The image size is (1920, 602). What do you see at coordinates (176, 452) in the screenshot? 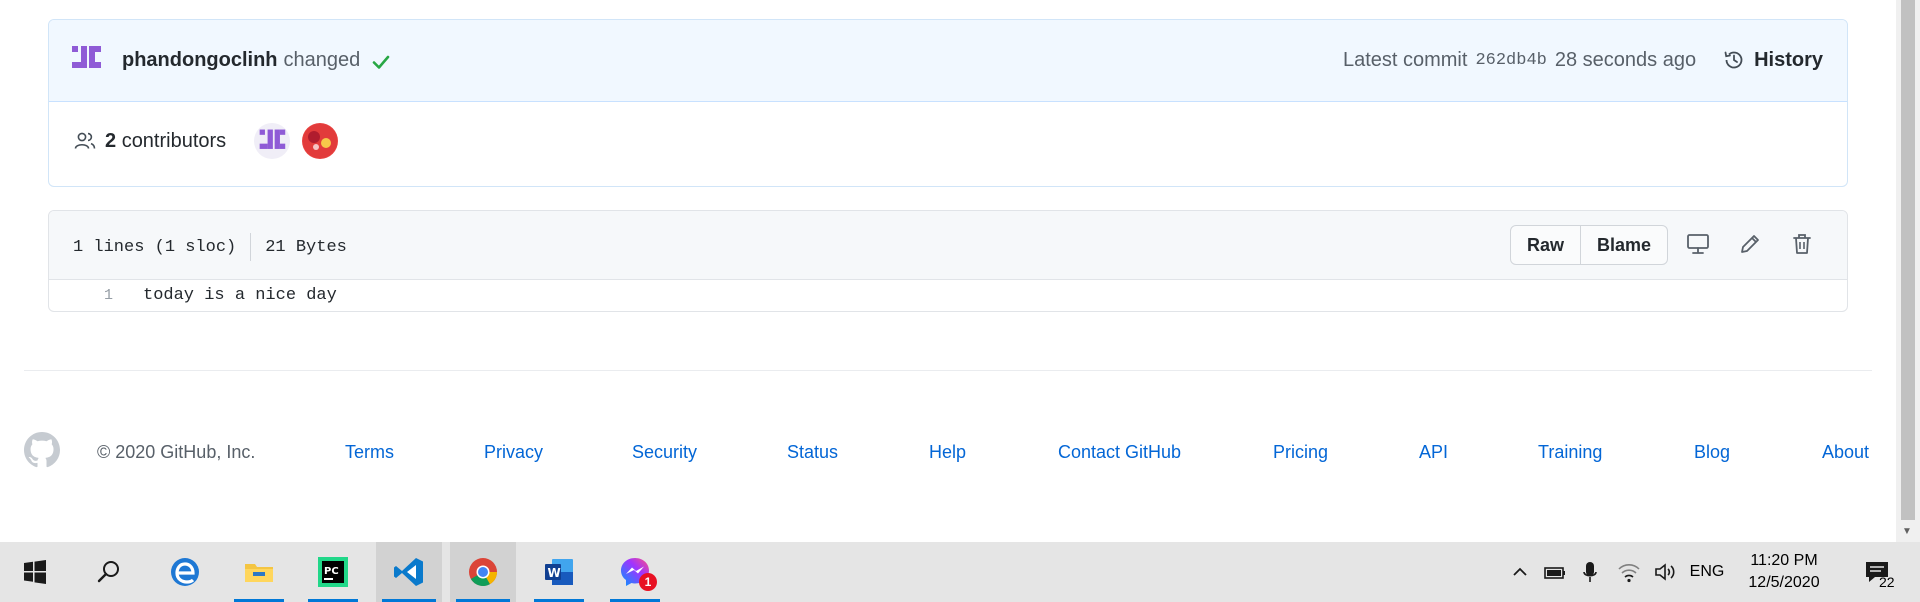
I see `copyright: © 2020 GitHub, Inc.` at bounding box center [176, 452].